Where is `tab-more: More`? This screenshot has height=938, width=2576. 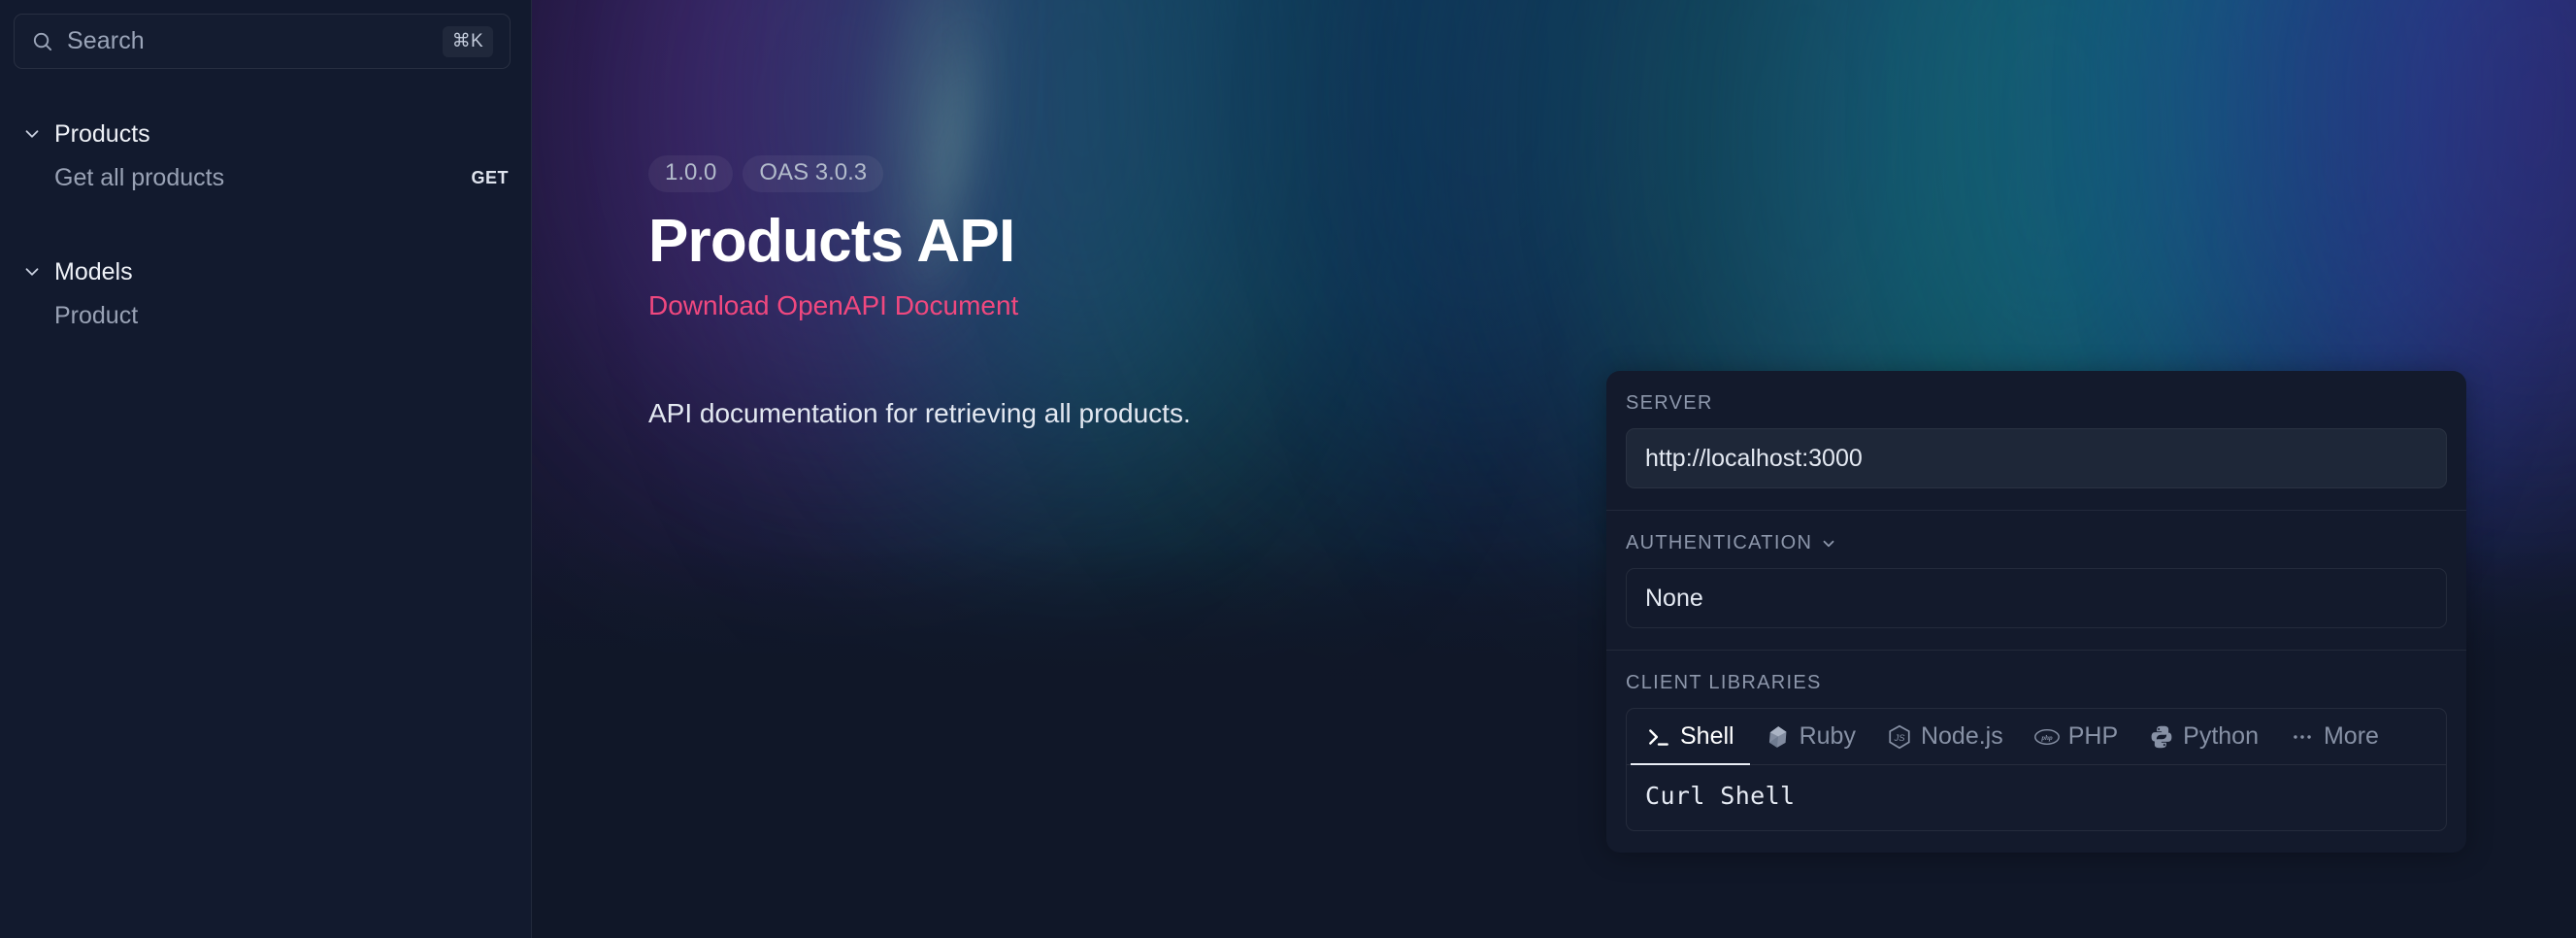
tab-more: More is located at coordinates (2334, 737).